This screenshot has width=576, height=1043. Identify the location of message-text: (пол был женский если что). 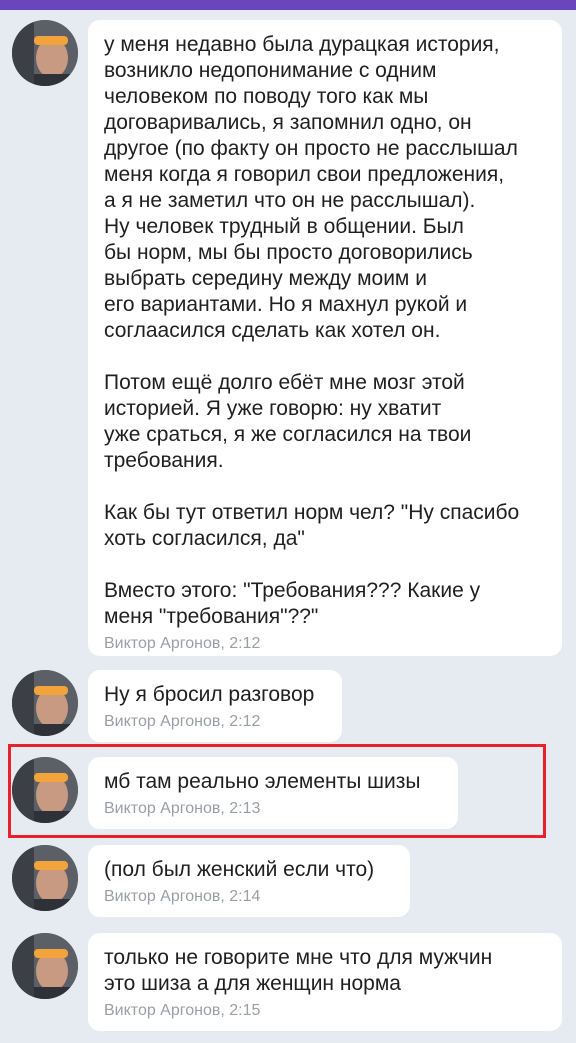
(239, 869).